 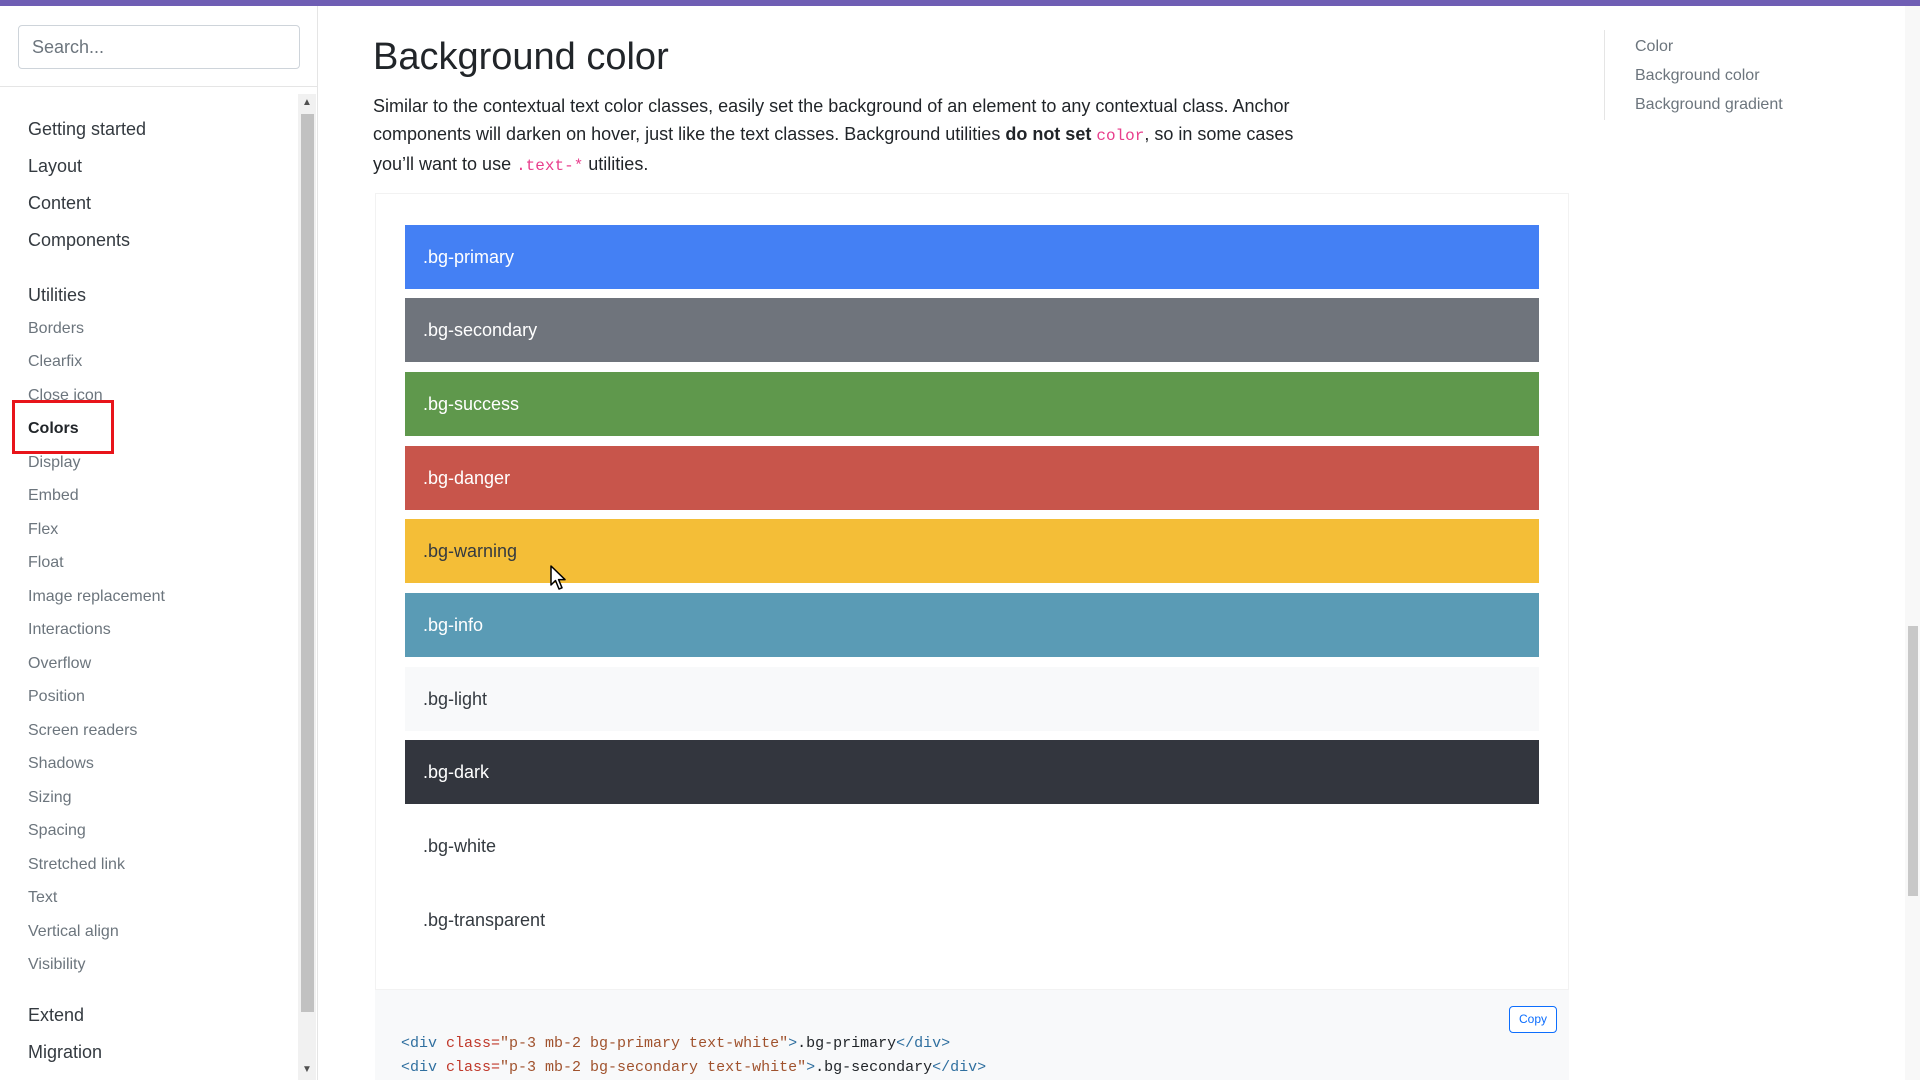 What do you see at coordinates (1048, 134) in the screenshot?
I see `intro-bold: do not set` at bounding box center [1048, 134].